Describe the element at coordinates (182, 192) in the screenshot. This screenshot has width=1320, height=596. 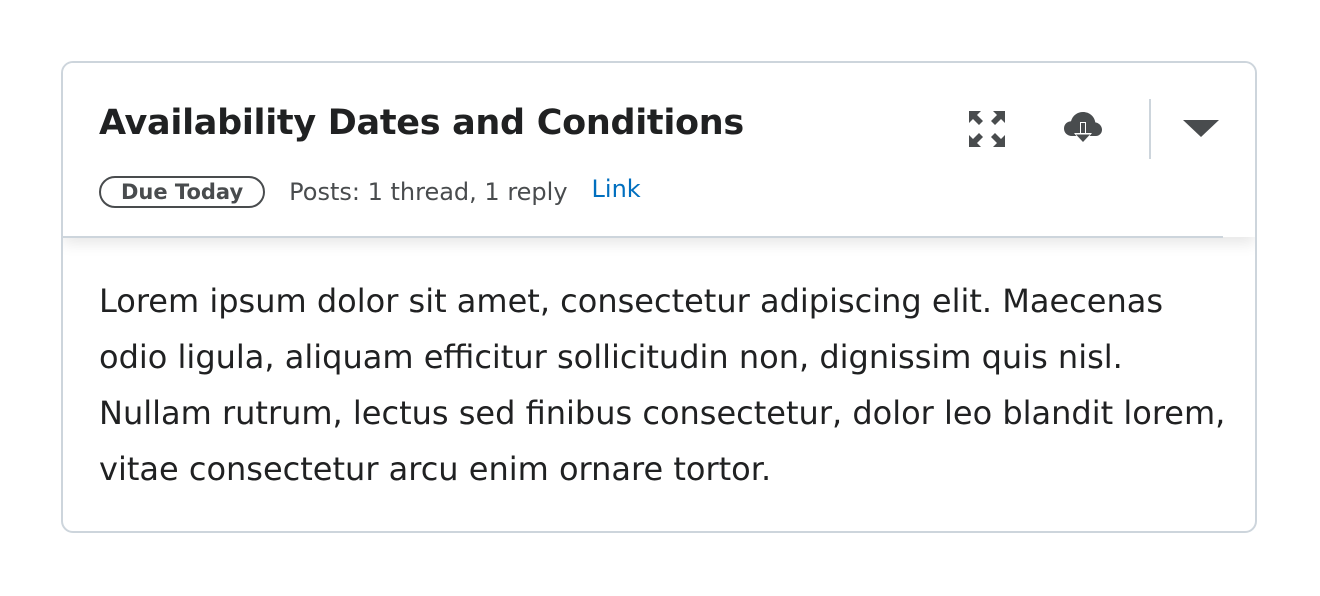
I see `due-today-badge: Due Today` at that location.